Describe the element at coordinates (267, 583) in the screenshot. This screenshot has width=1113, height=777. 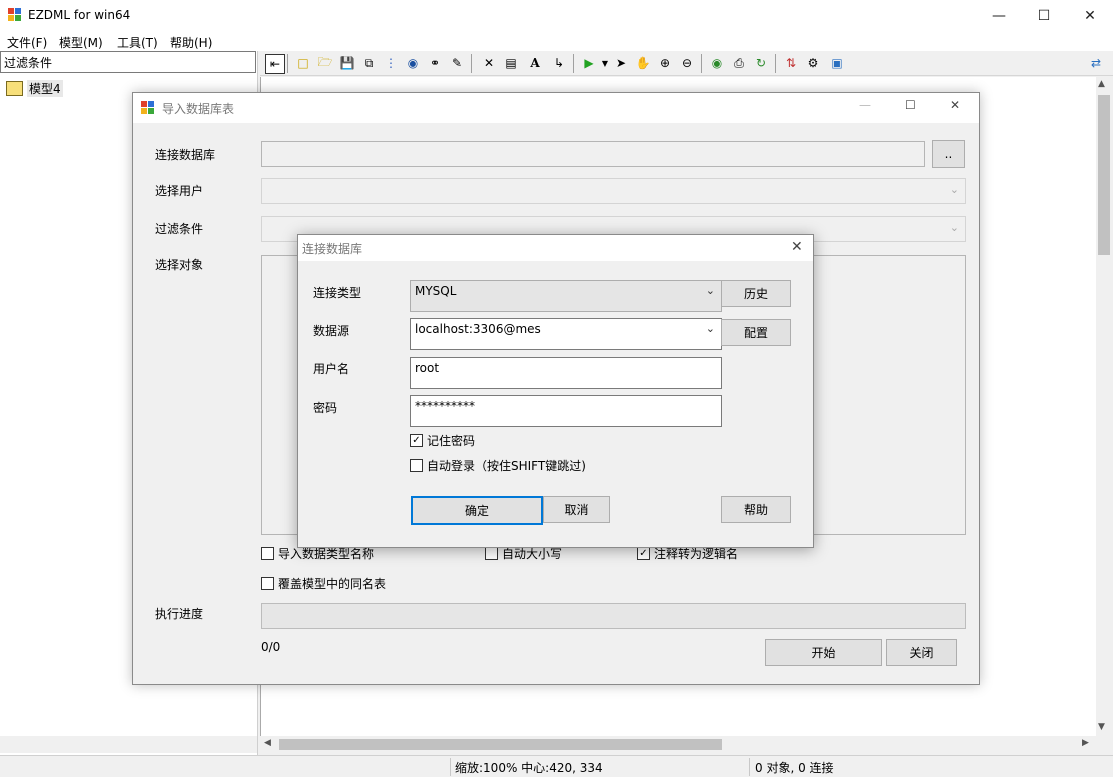
I see `overwrite-checkbox` at that location.